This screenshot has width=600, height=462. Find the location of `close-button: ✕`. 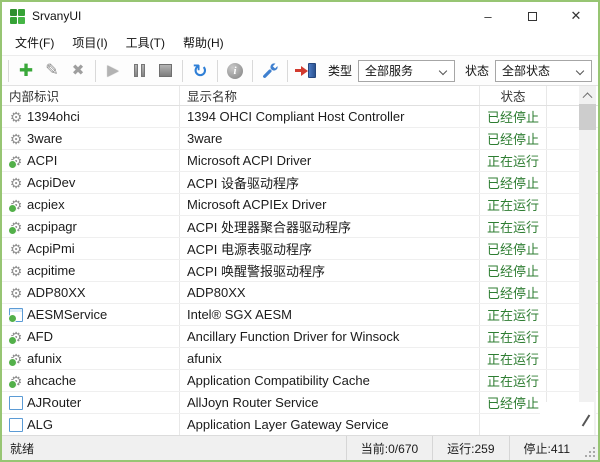

close-button: ✕ is located at coordinates (576, 16).